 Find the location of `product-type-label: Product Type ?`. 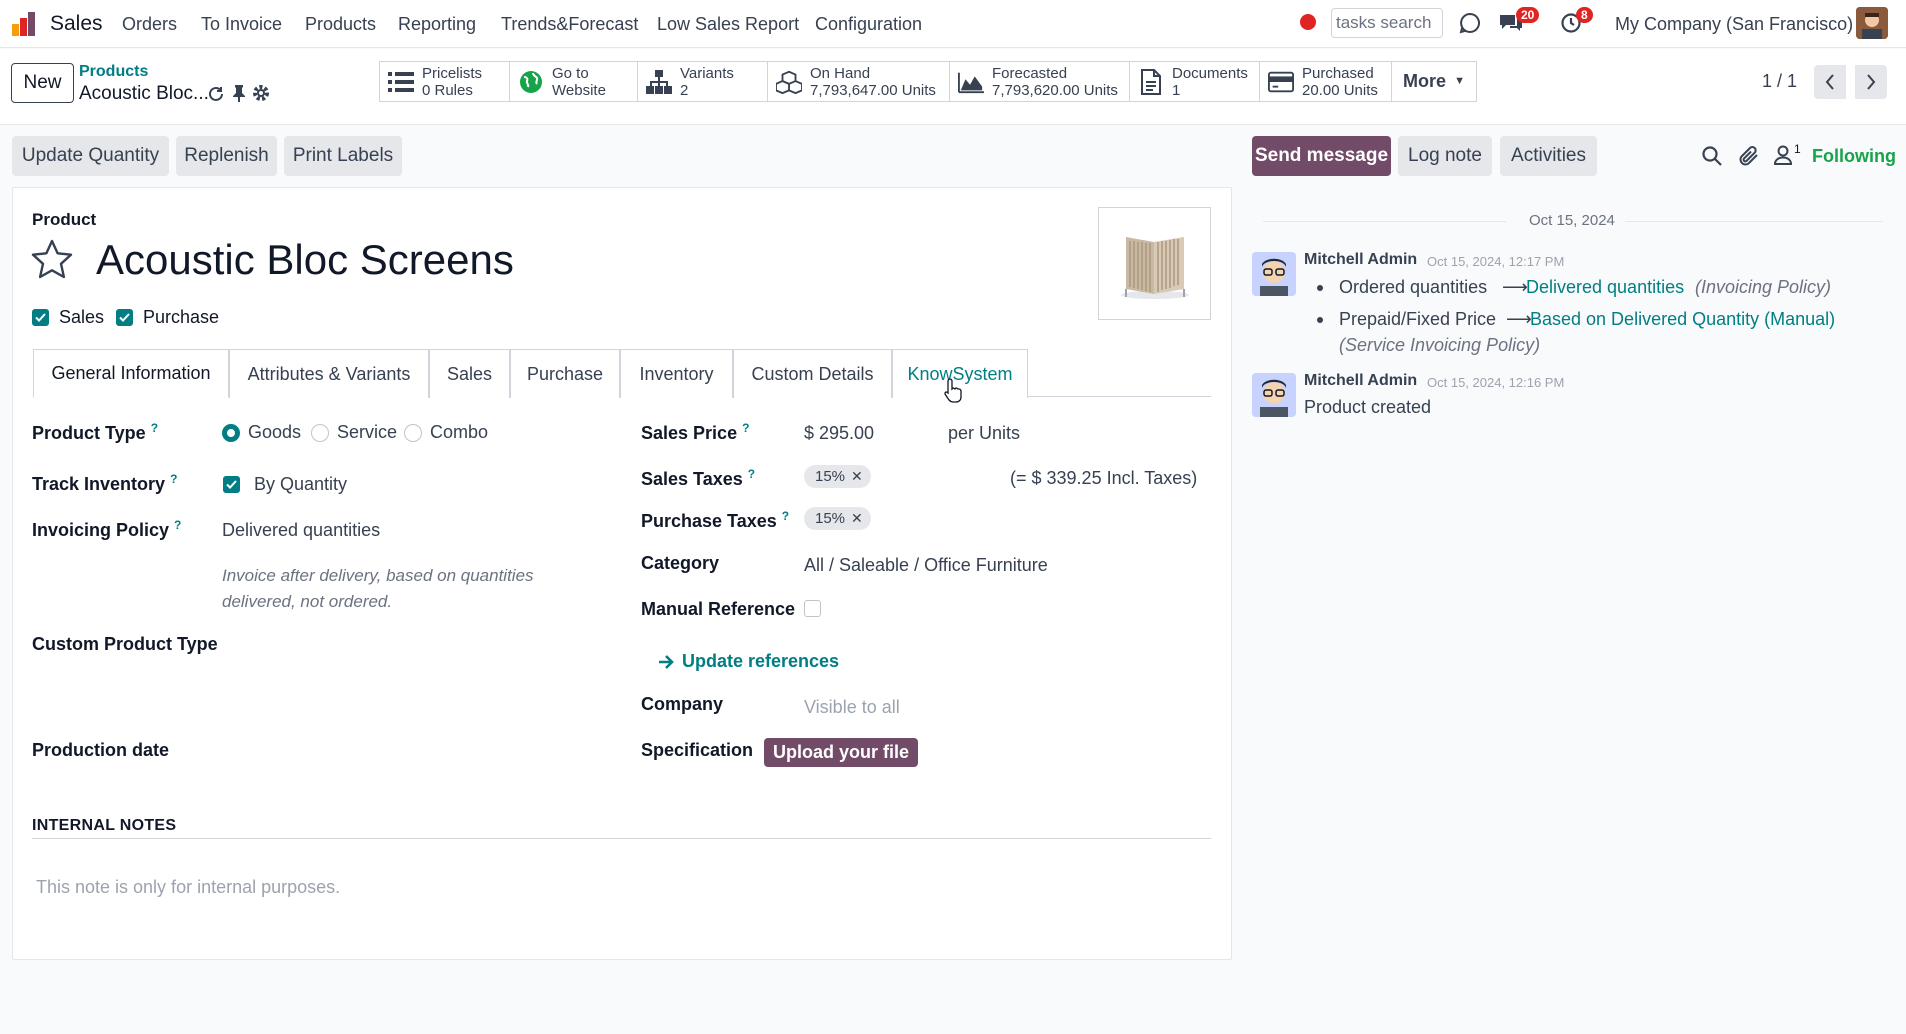

product-type-label: Product Type ? is located at coordinates (95, 432).